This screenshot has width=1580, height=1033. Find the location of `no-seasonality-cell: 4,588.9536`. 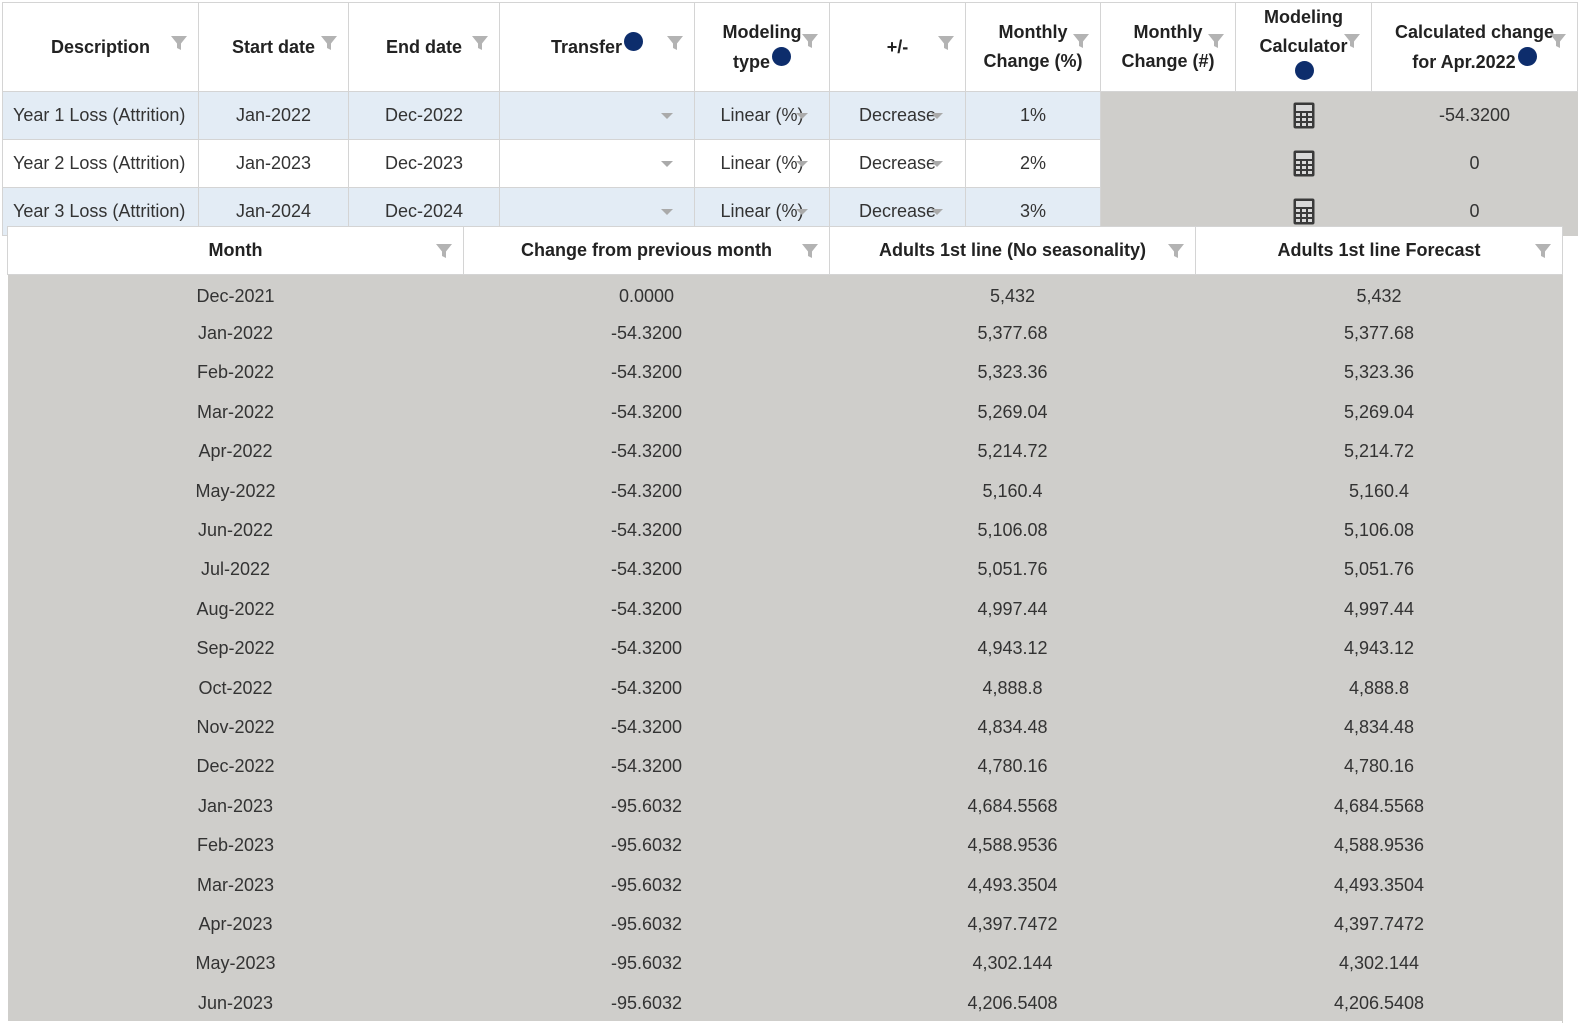

no-seasonality-cell: 4,588.9536 is located at coordinates (1012, 845).